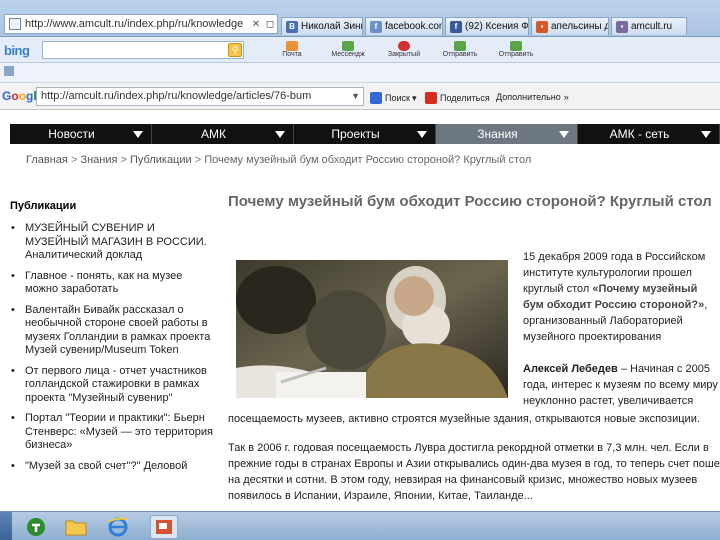 The image size is (720, 540). I want to click on send-button: Отправить, so click(460, 51).